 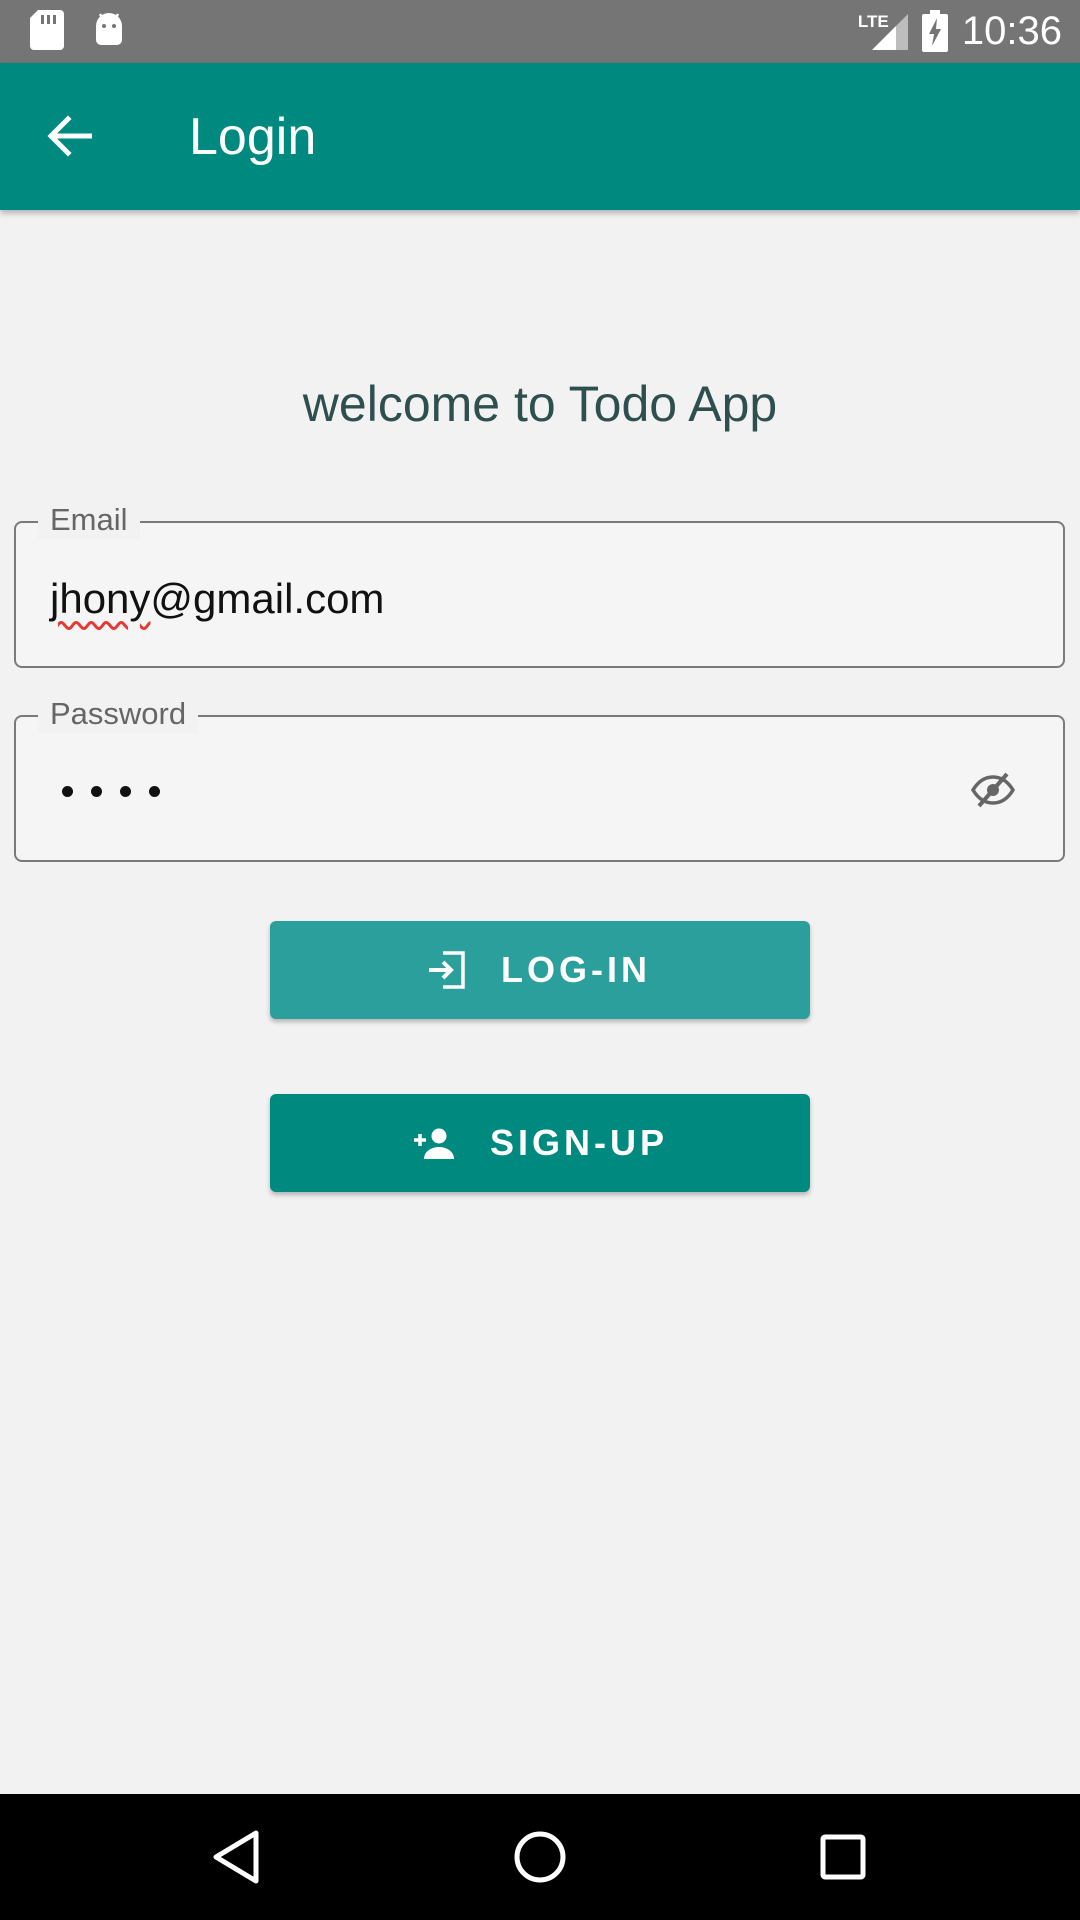 What do you see at coordinates (539, 778) in the screenshot?
I see `password-field: Password` at bounding box center [539, 778].